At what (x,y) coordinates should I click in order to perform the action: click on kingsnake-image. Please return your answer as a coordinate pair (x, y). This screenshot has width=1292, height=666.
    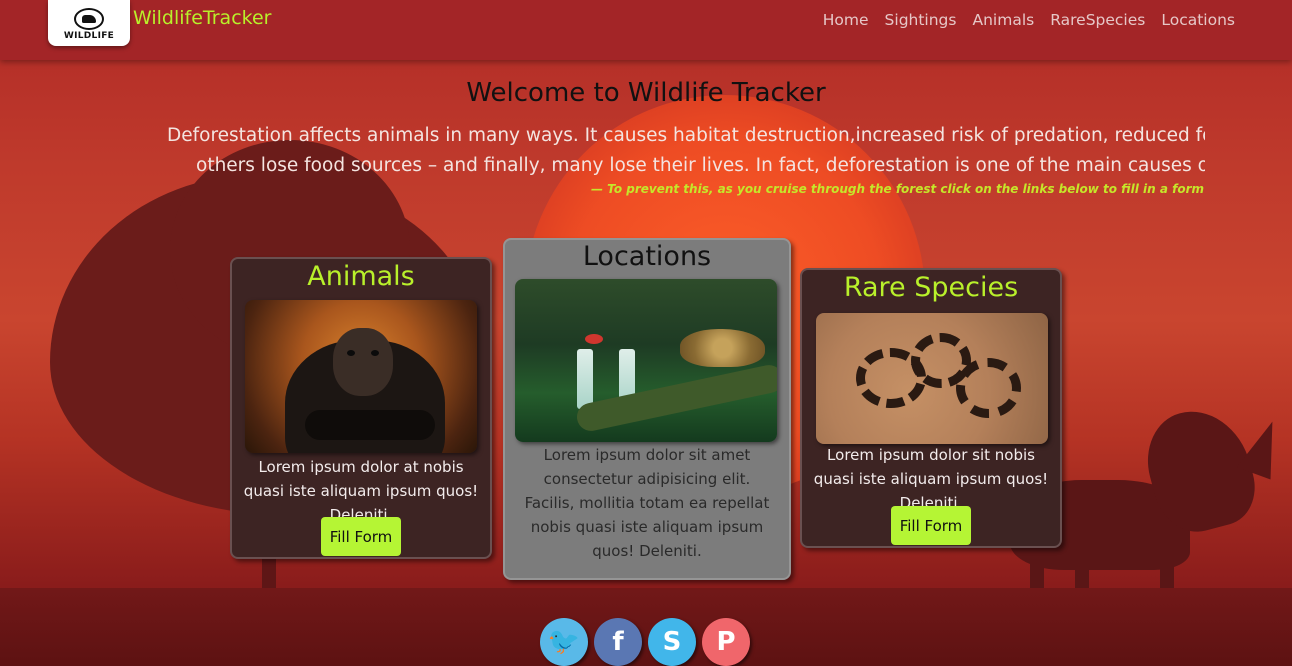
    Looking at the image, I should click on (932, 378).